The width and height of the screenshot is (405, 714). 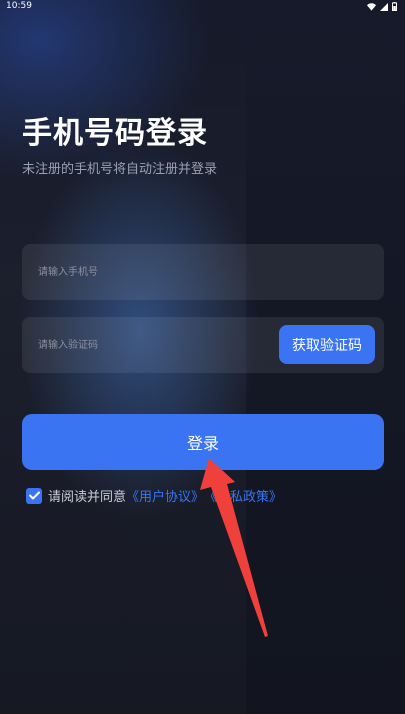 I want to click on code-field: 获取验证码, so click(x=203, y=345).